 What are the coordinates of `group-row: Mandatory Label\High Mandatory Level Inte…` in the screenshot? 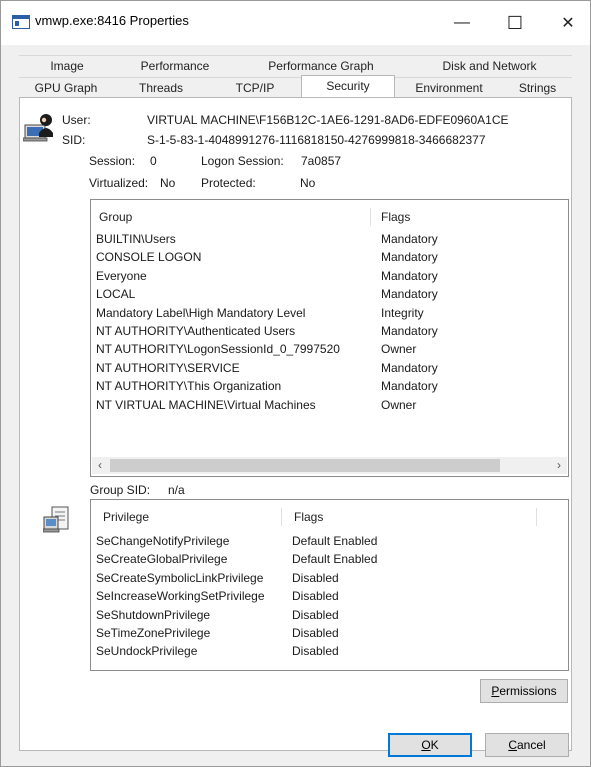 It's located at (329, 313).